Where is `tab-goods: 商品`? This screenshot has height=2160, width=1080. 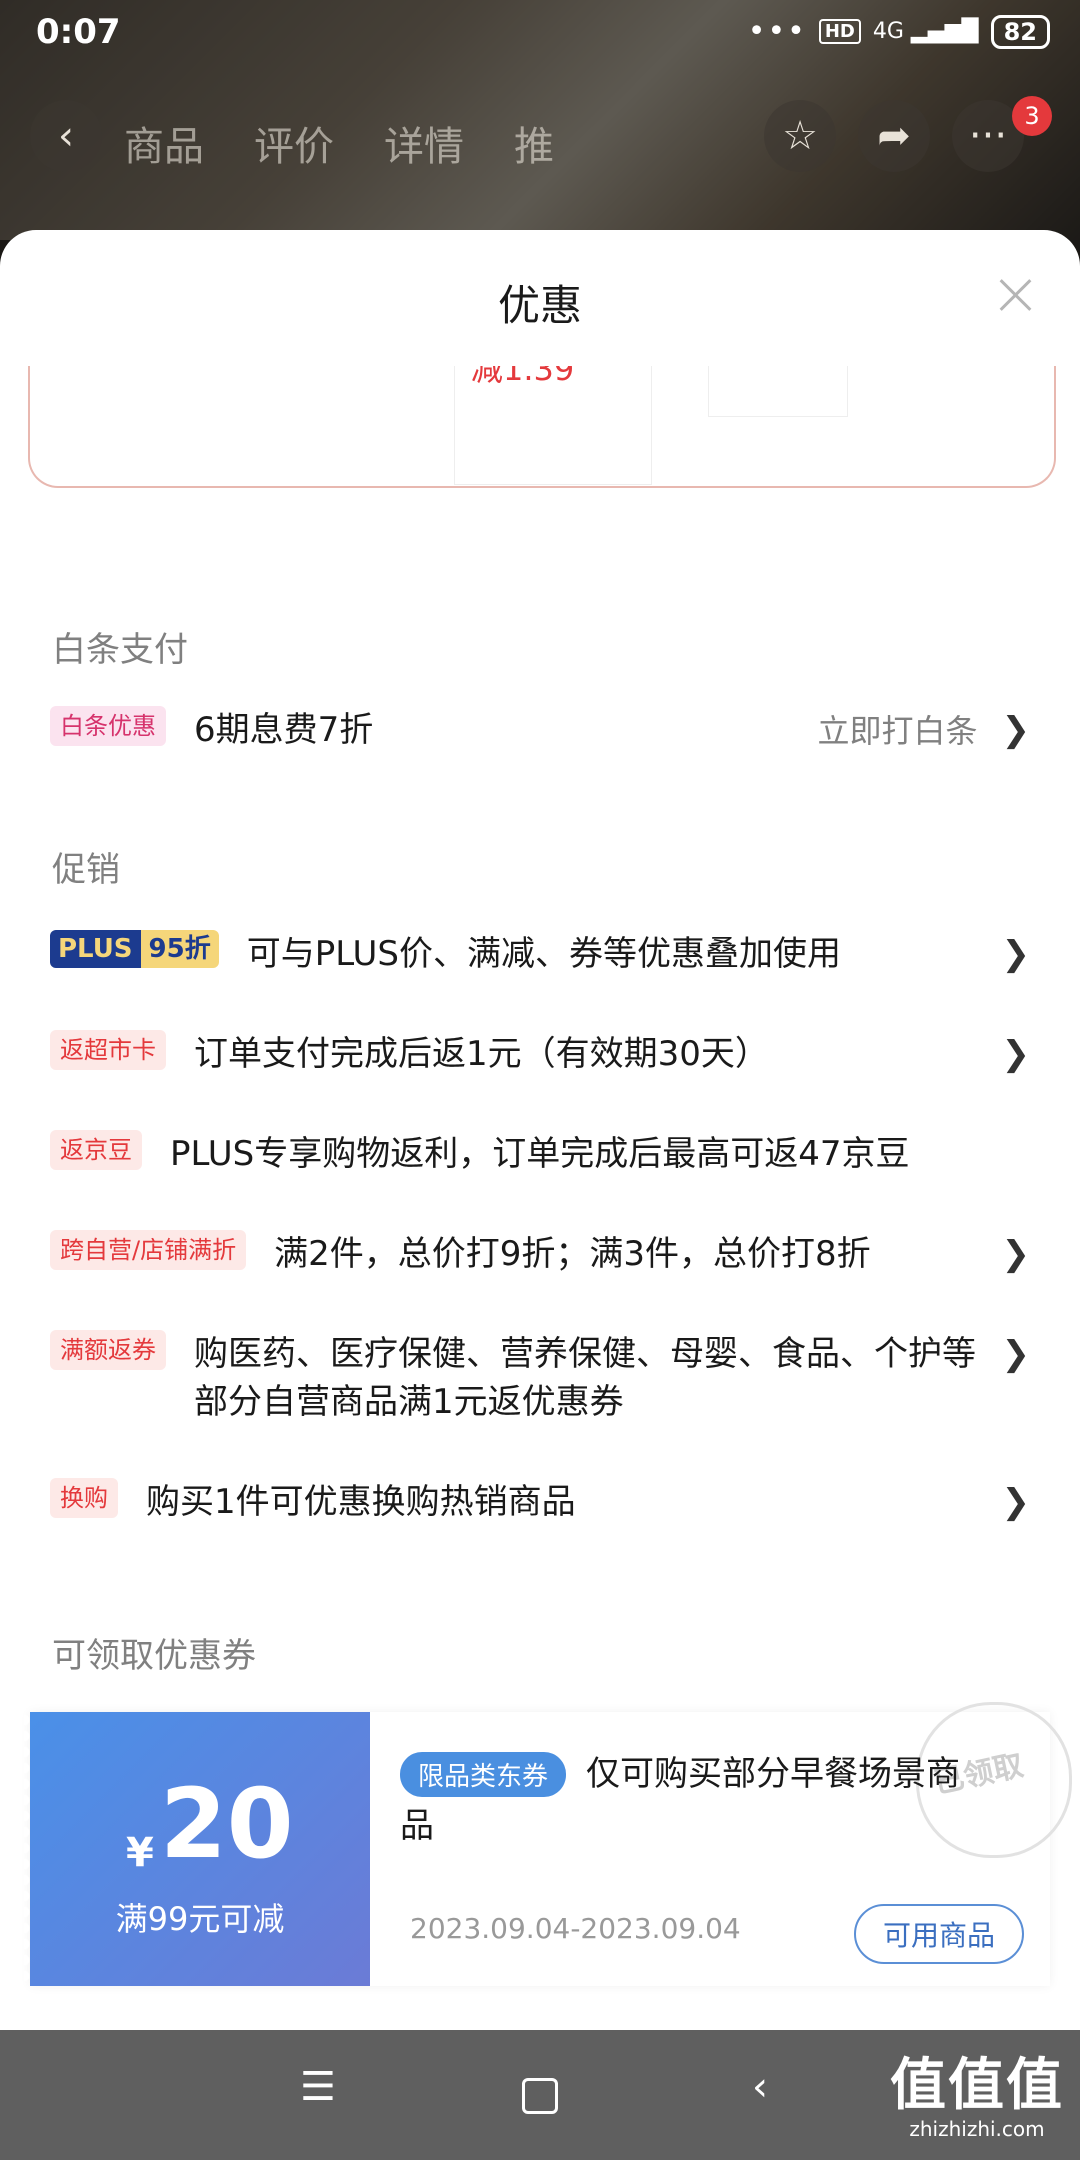
tab-goods: 商品 is located at coordinates (164, 143).